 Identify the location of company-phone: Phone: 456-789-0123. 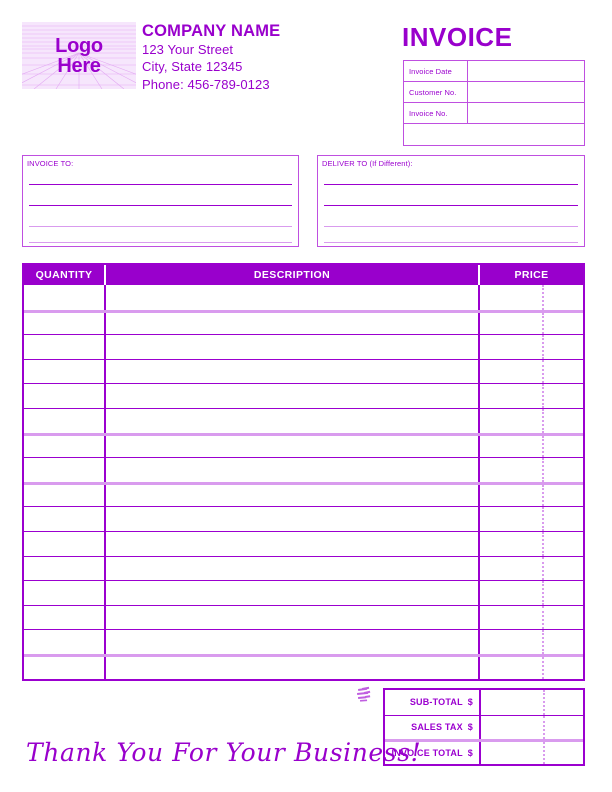
(206, 84).